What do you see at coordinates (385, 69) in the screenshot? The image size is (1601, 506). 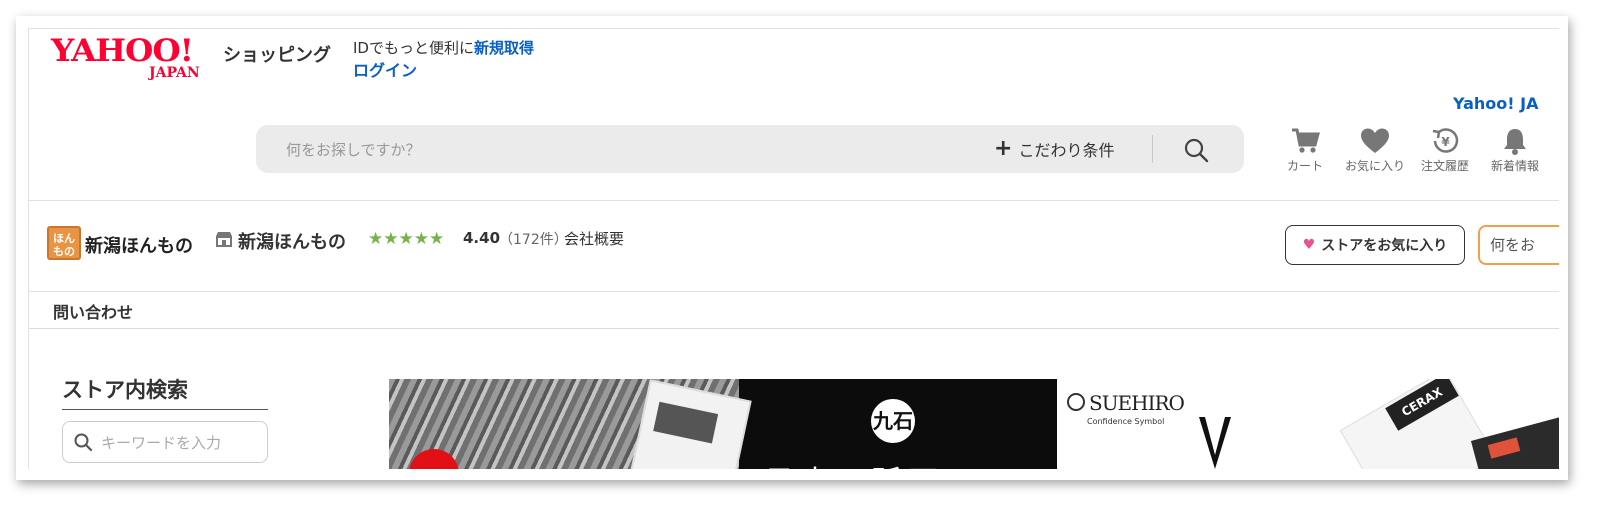 I see `login-link: ログイン` at bounding box center [385, 69].